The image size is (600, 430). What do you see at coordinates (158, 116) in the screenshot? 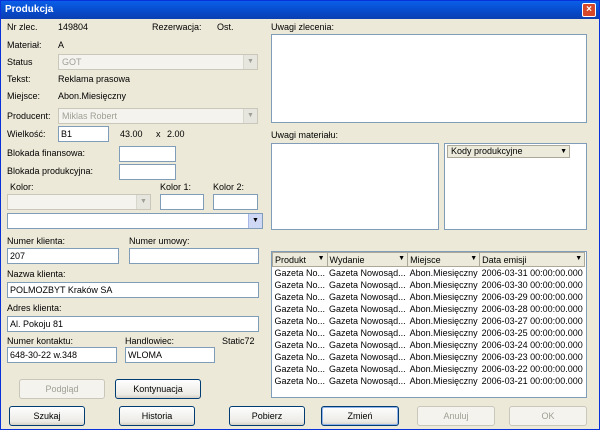
I see `producent-select: Miklas Robert ▼` at bounding box center [158, 116].